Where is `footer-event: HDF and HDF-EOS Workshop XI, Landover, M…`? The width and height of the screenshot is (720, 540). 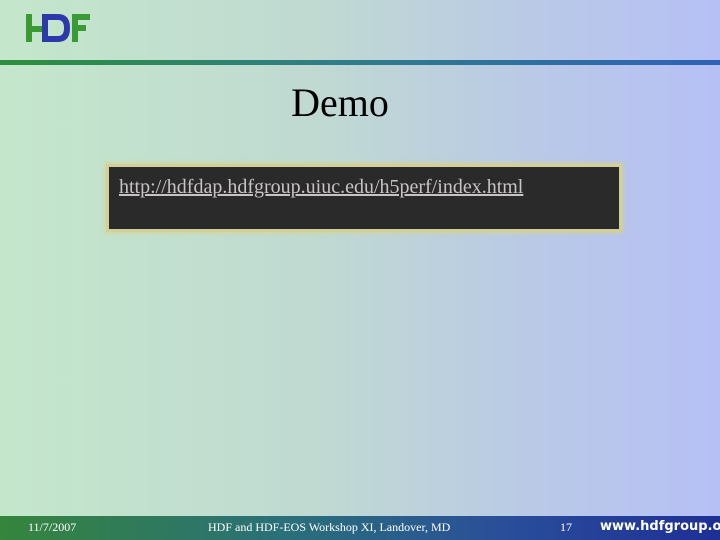 footer-event: HDF and HDF-EOS Workshop XI, Landover, M… is located at coordinates (329, 527).